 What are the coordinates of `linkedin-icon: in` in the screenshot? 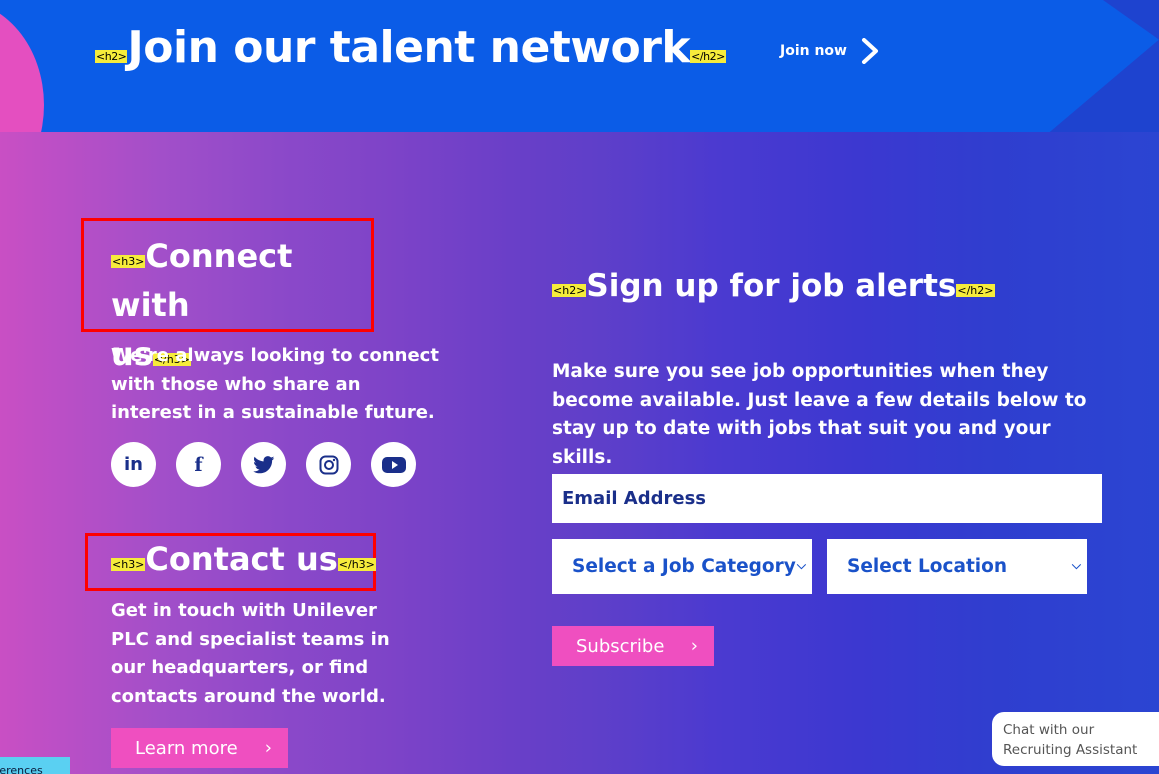 It's located at (133, 464).